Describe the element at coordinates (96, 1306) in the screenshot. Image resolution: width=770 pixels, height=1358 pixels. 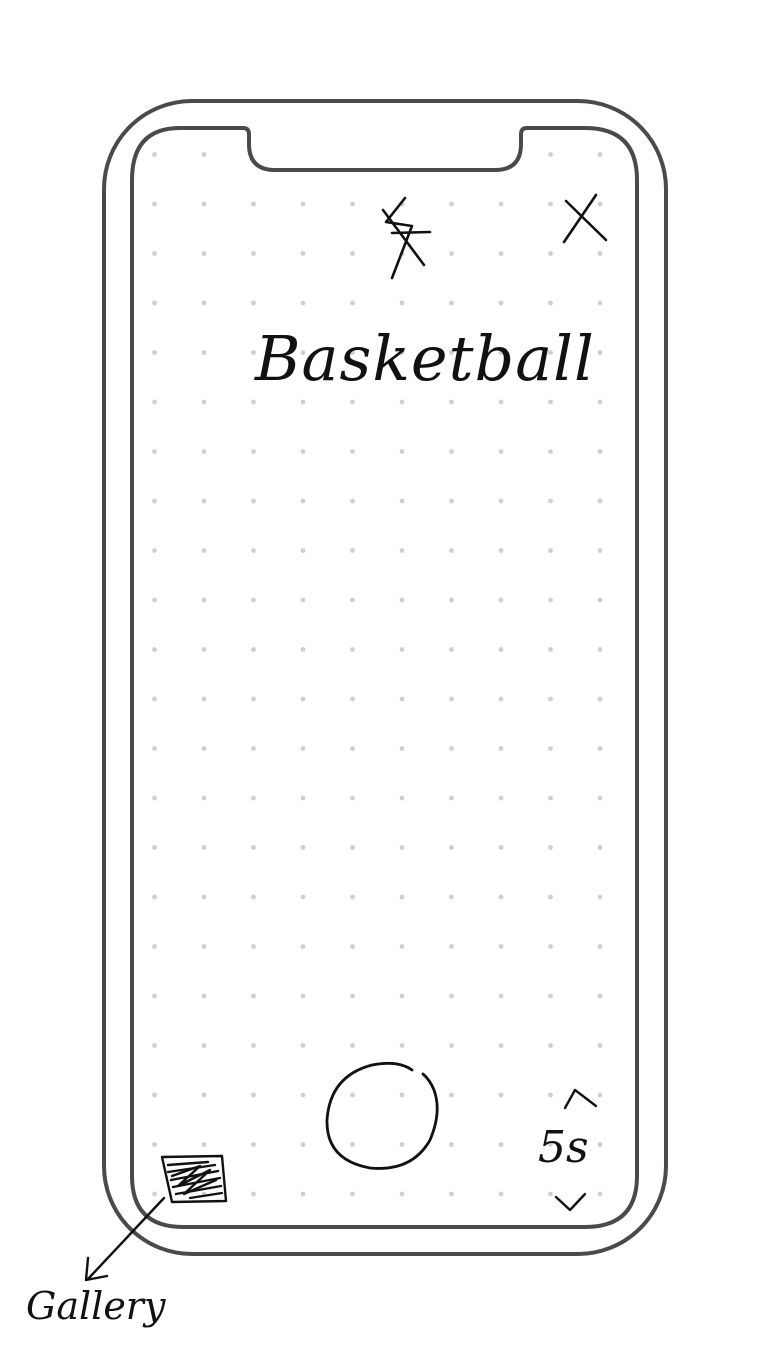
I see `gallery-annotation-label: Gallery` at that location.